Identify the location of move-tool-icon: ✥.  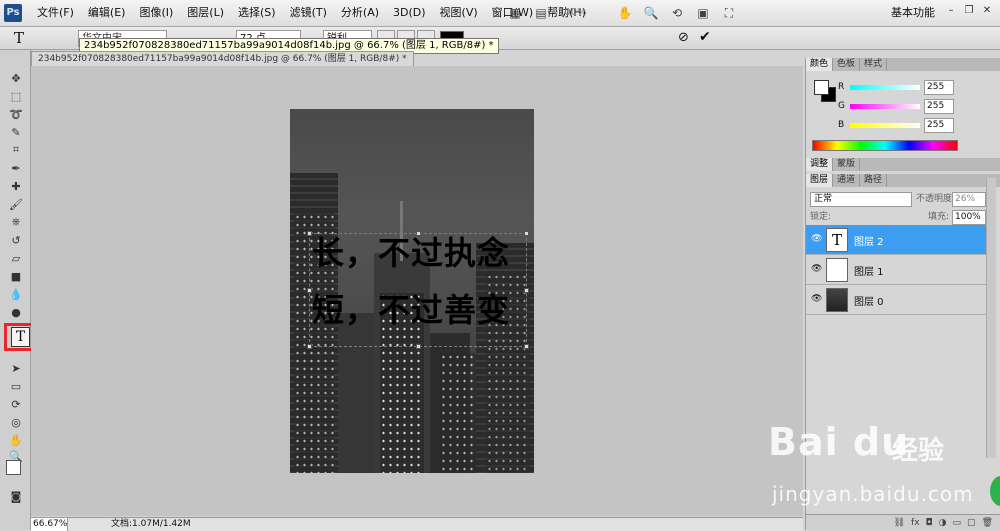
(16, 78).